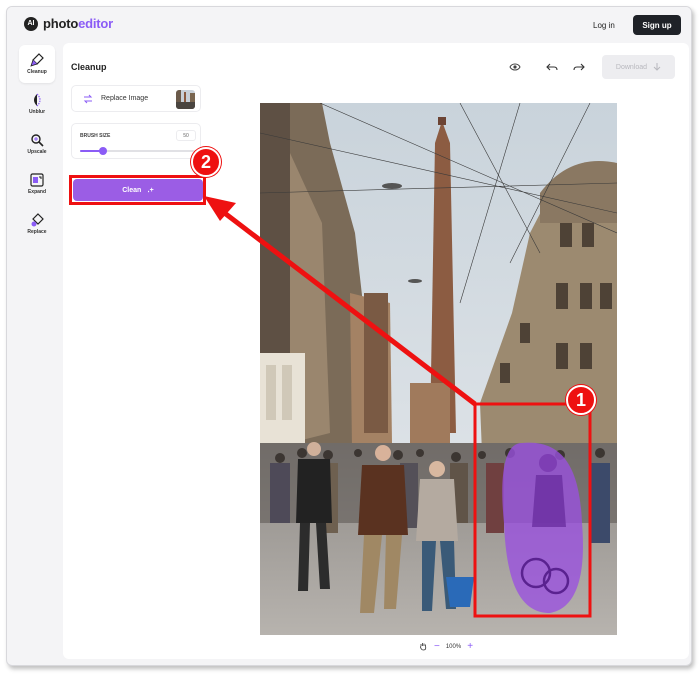  Describe the element at coordinates (657, 25) in the screenshot. I see `signup-button: Sign up` at that location.